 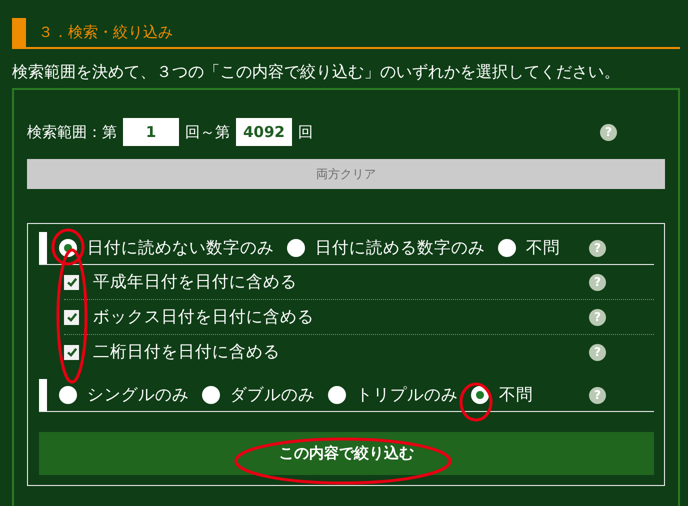 What do you see at coordinates (264, 132) in the screenshot?
I see `to-field: 4092` at bounding box center [264, 132].